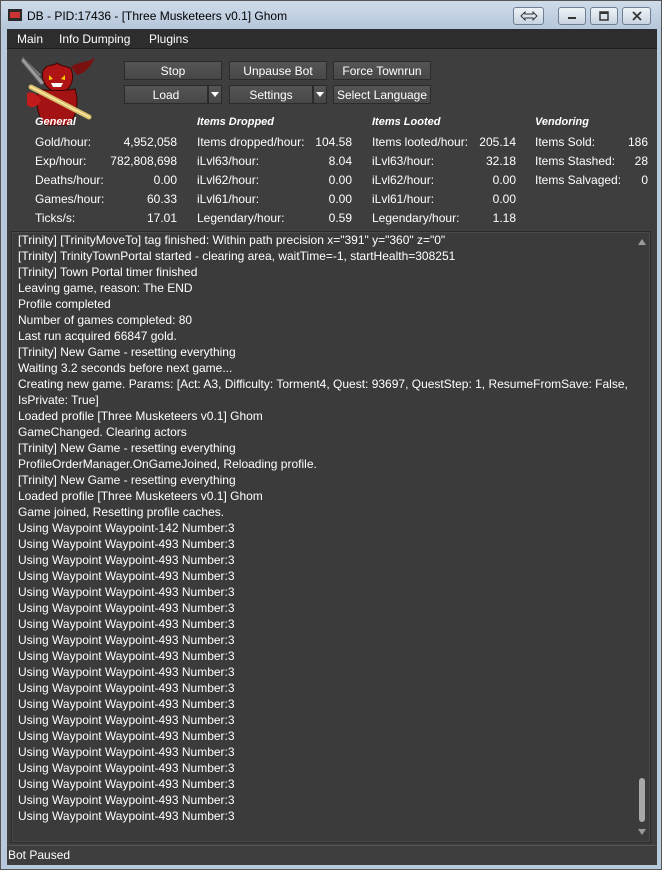 The image size is (662, 870). I want to click on settings-button: Settings, so click(271, 94).